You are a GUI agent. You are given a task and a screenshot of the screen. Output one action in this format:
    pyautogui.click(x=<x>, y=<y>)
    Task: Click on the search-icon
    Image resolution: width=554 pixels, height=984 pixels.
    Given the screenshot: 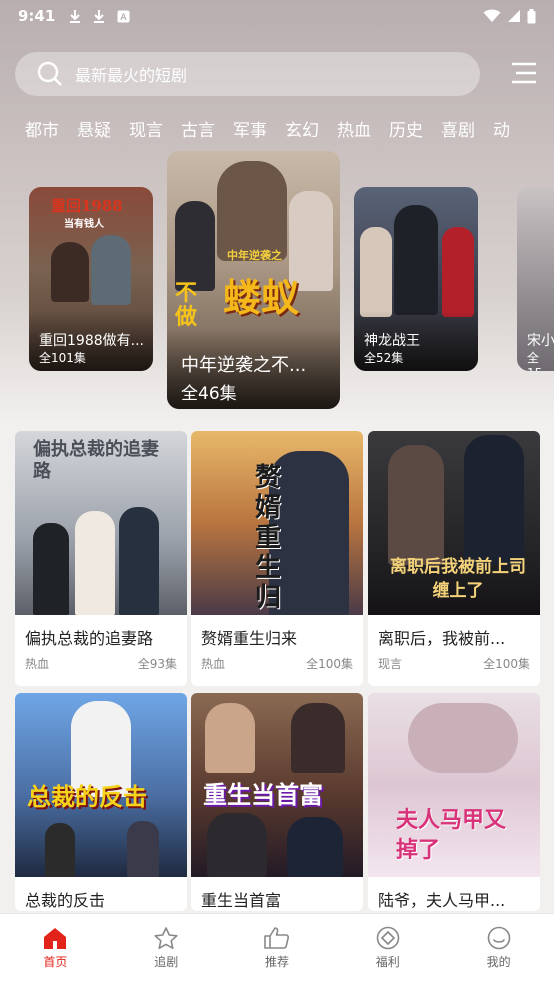 What is the action you would take?
    pyautogui.click(x=49, y=73)
    